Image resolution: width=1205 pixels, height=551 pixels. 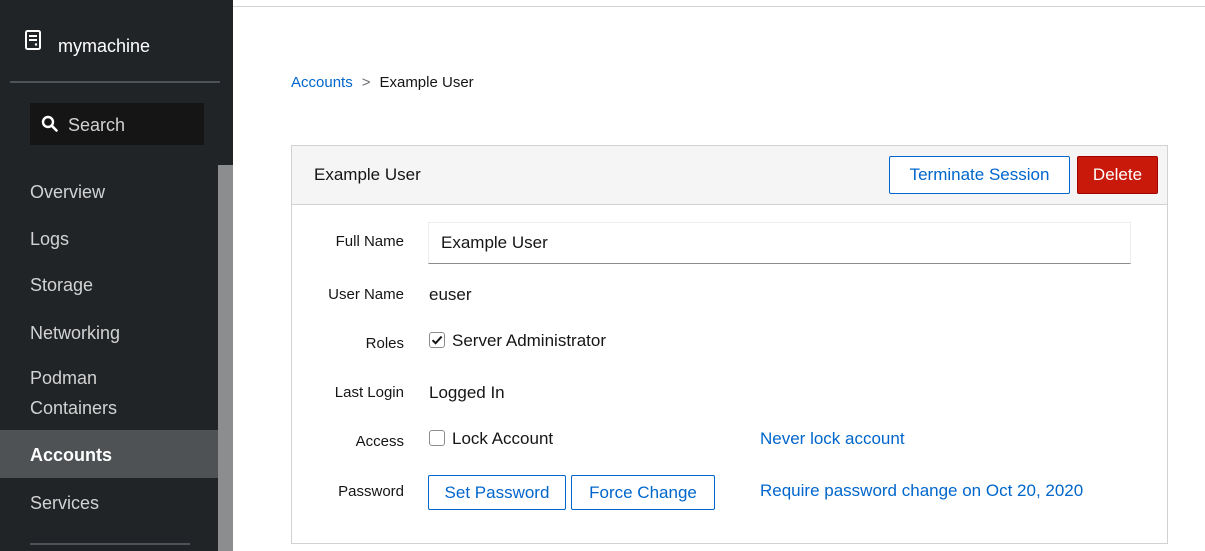 I want to click on set-password-button: Set Password, so click(x=497, y=492).